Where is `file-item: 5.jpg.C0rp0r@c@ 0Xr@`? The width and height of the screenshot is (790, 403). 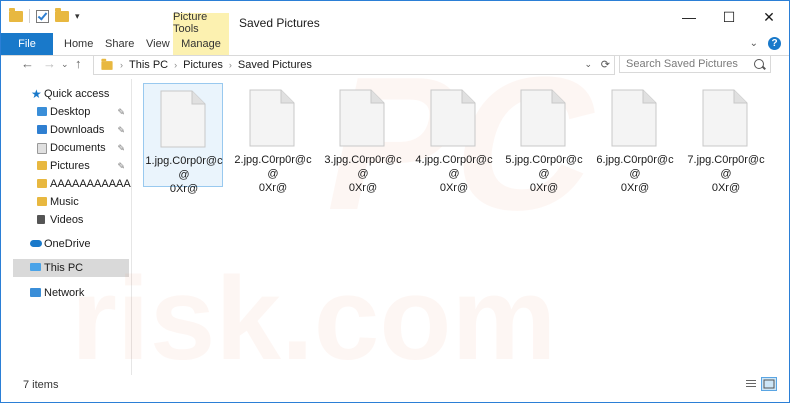
file-item: 5.jpg.C0rp0r@c@ 0Xr@ is located at coordinates (544, 138).